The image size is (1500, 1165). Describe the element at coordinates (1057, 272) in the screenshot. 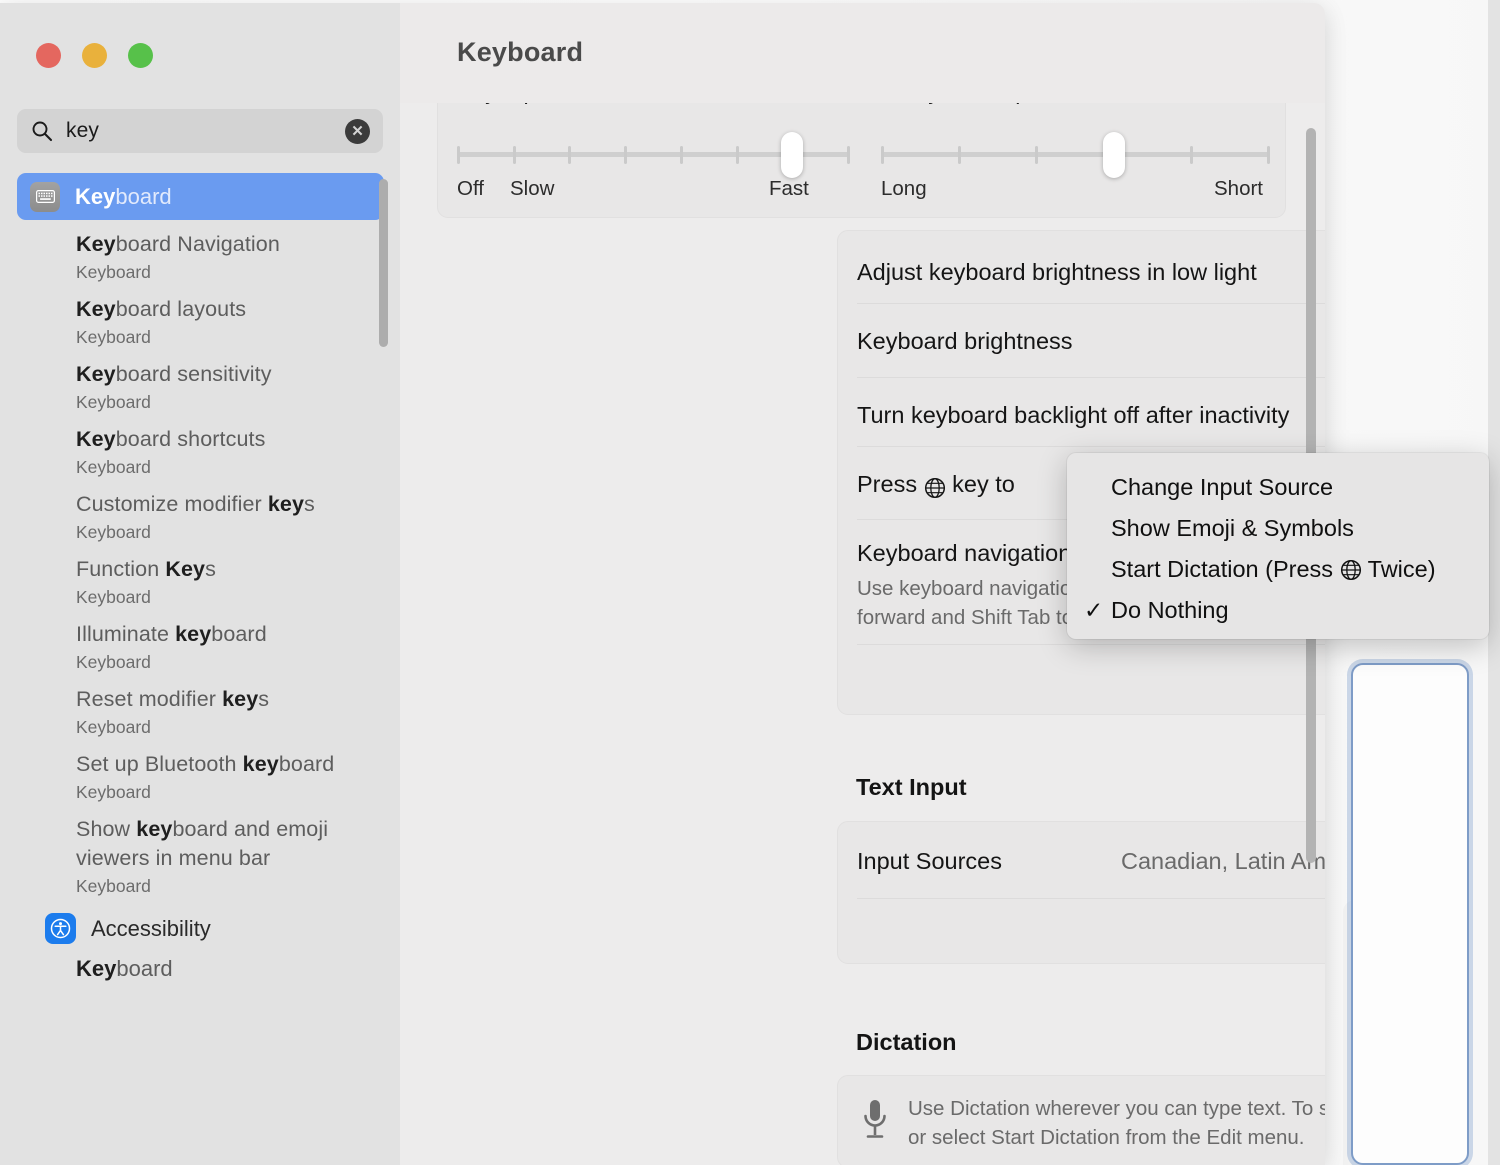

I see `auto-brightness-label: Adjust keyboard brightness in low light` at that location.